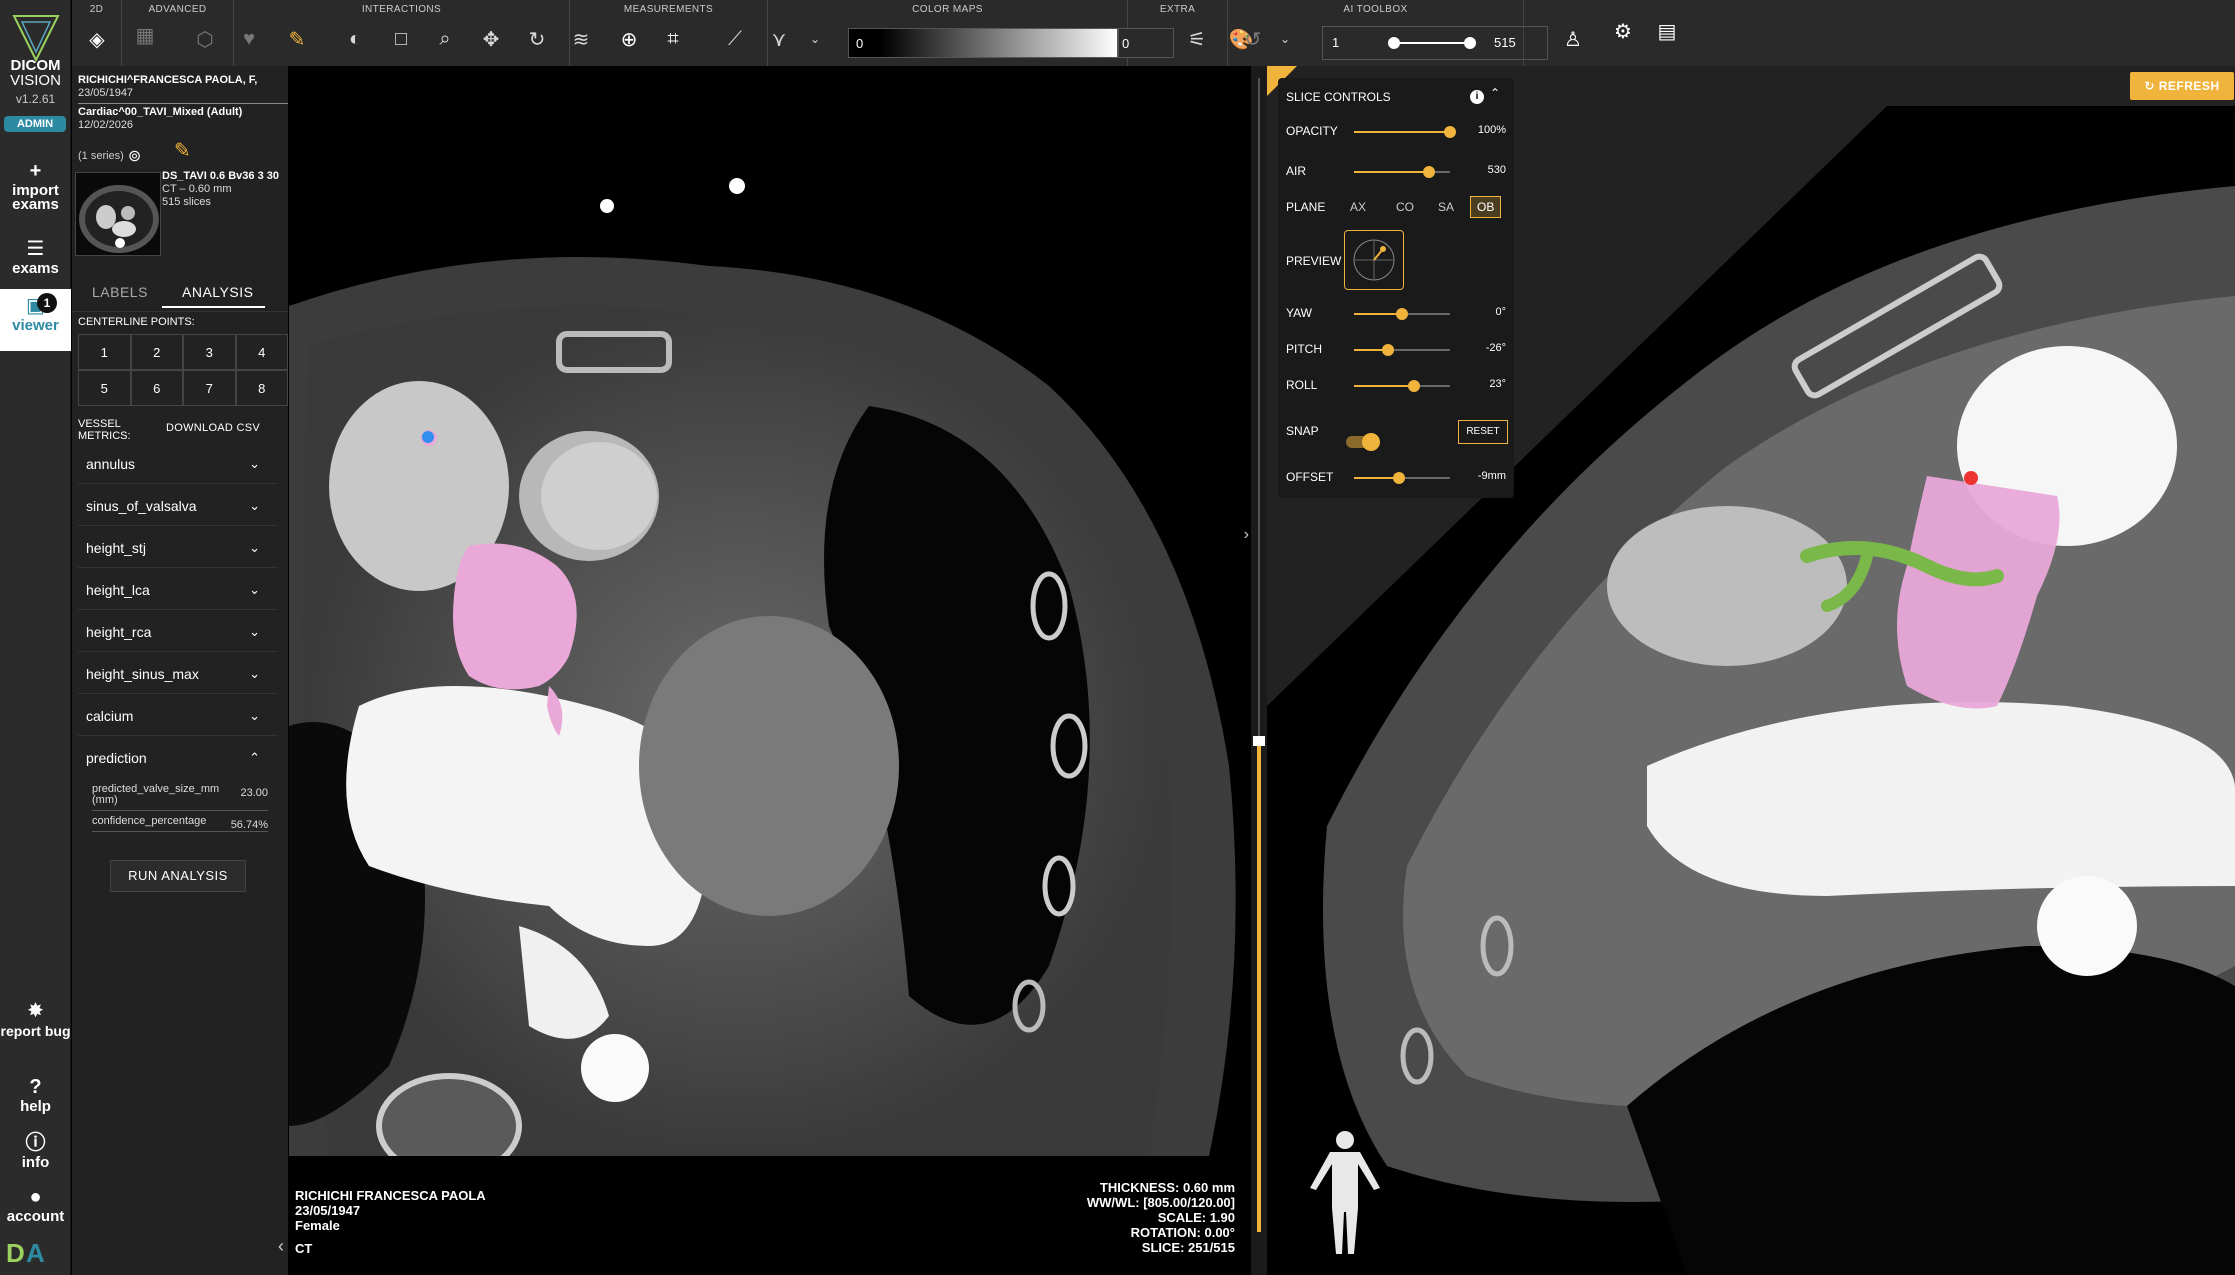 This screenshot has width=2235, height=1275. What do you see at coordinates (178, 590) in the screenshot?
I see `metric-height-lca: height_lca ⌄` at bounding box center [178, 590].